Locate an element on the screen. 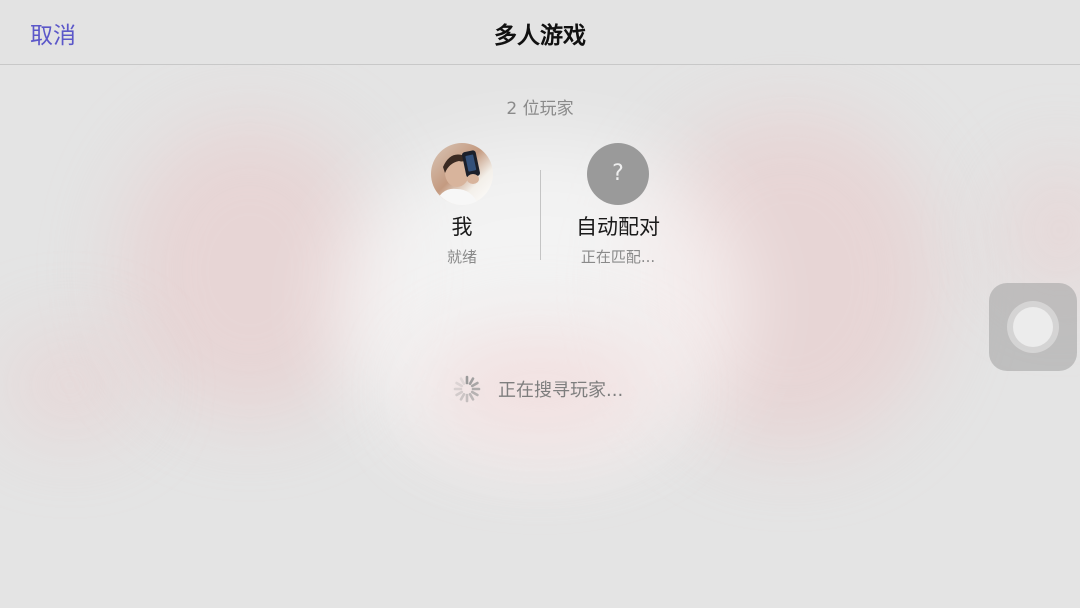 This screenshot has height=608, width=1080. assistive-touch-button is located at coordinates (1033, 327).